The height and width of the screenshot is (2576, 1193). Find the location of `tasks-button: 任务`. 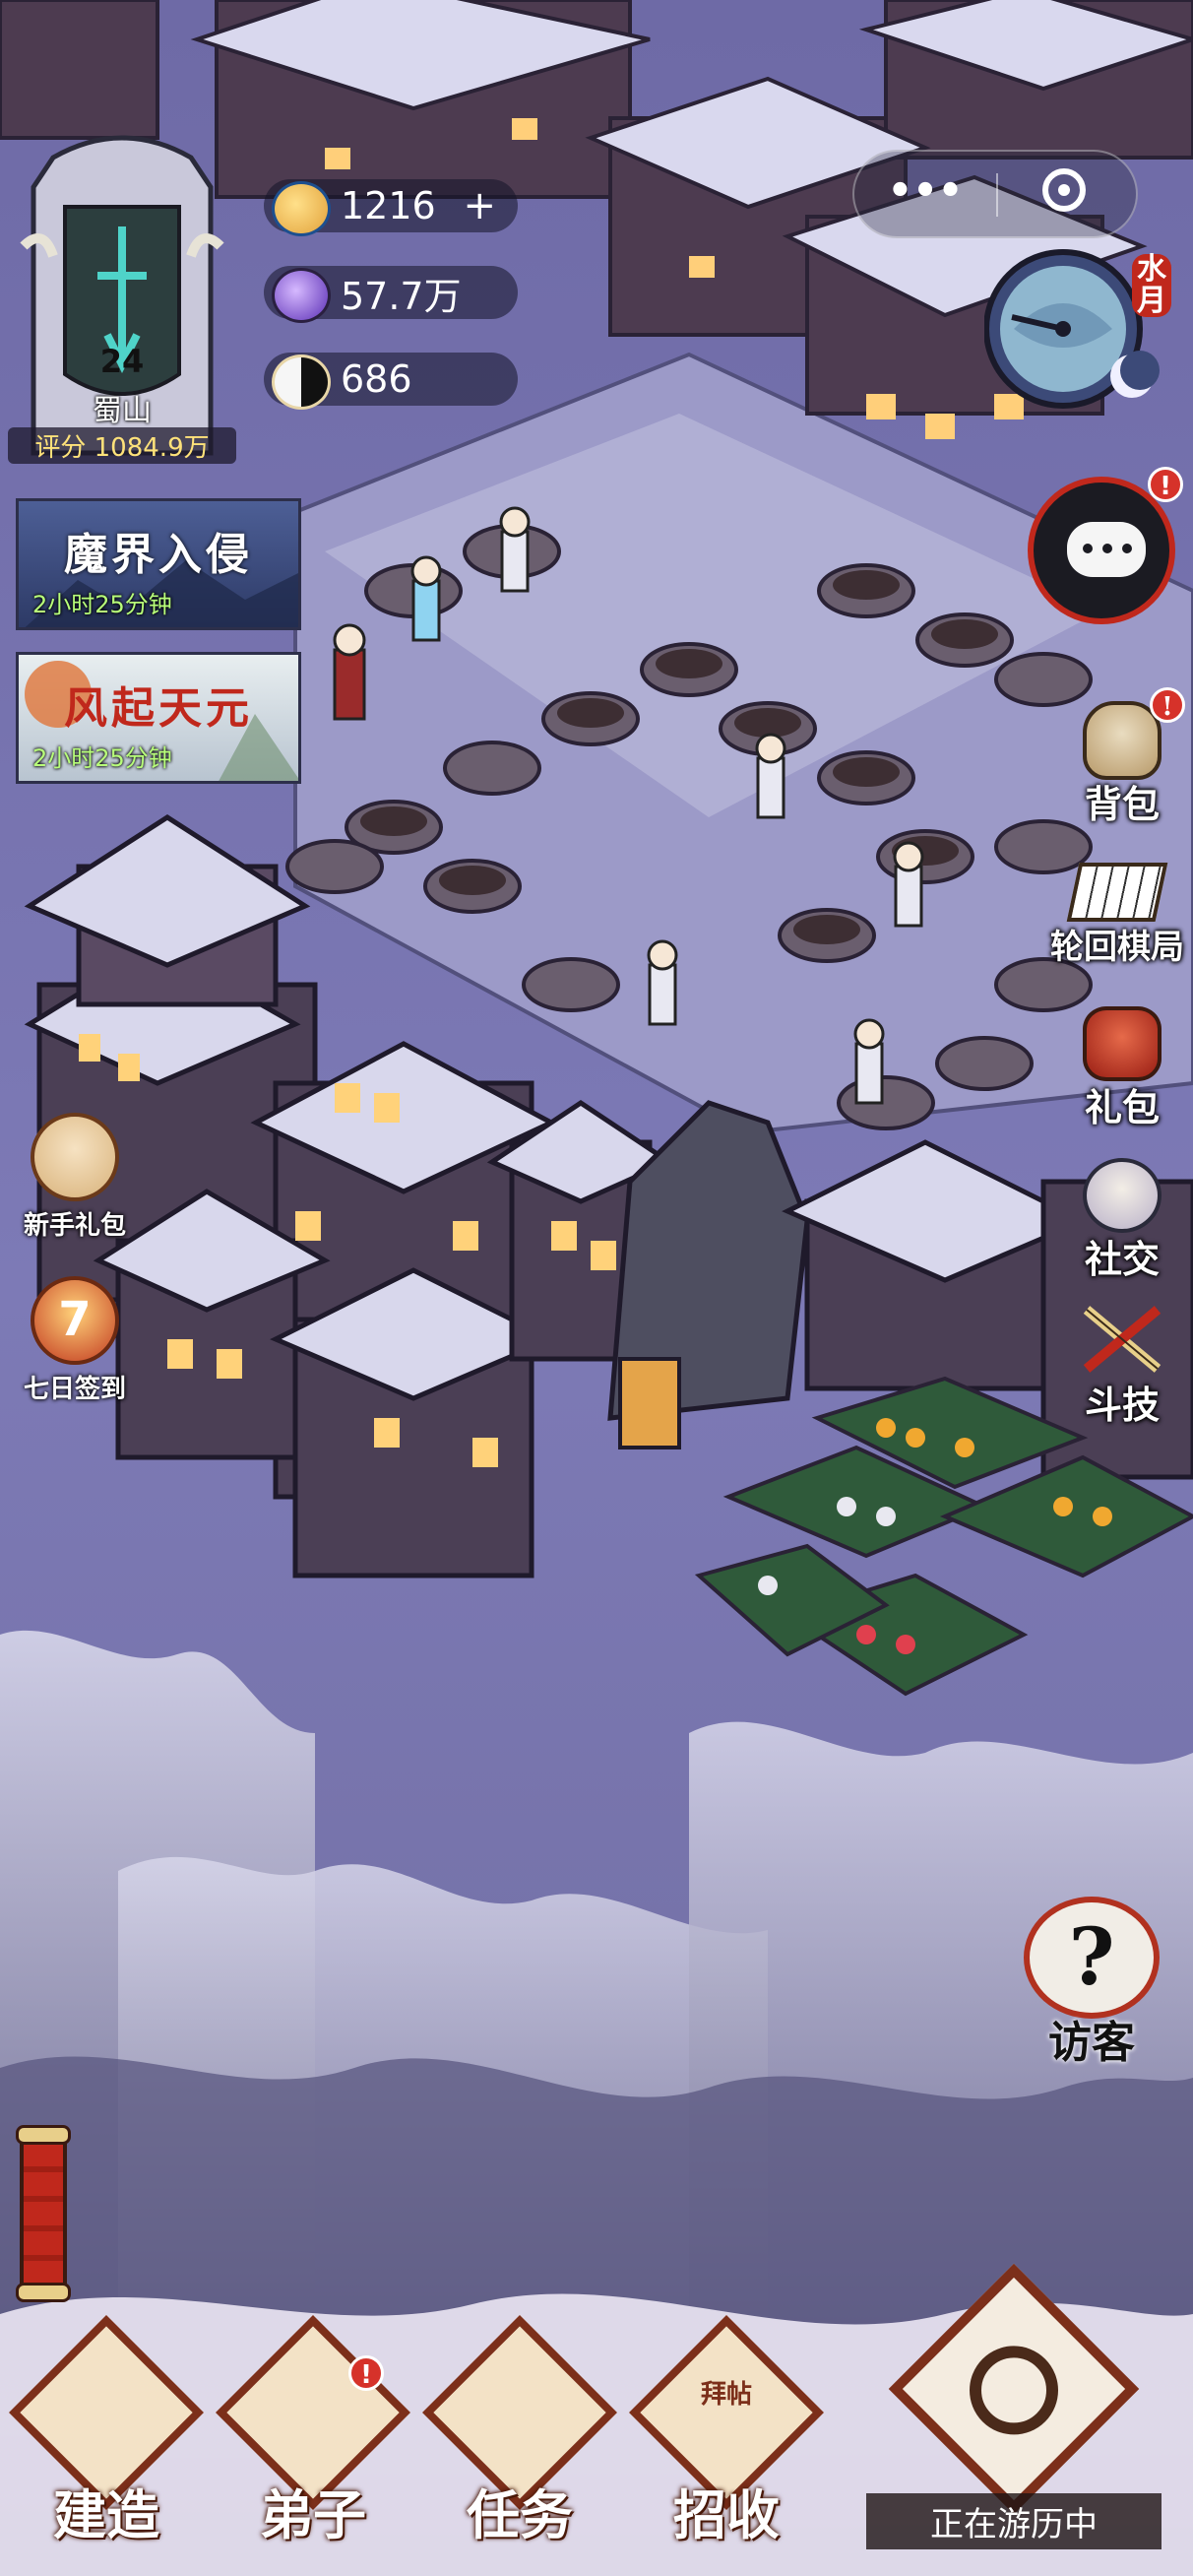

tasks-button: 任务 is located at coordinates (519, 2430).